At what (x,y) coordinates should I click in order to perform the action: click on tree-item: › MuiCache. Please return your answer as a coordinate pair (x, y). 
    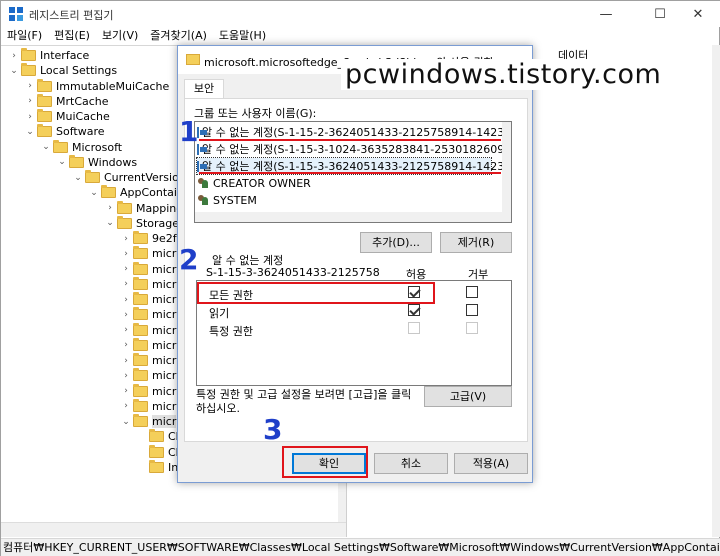
    Looking at the image, I should click on (67, 116).